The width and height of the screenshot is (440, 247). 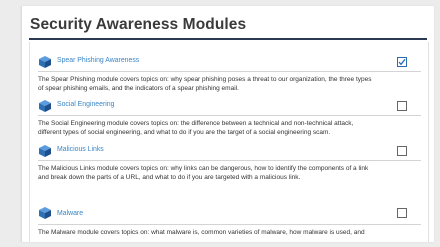 I want to click on module-checkbox-spear-phishing, so click(x=402, y=62).